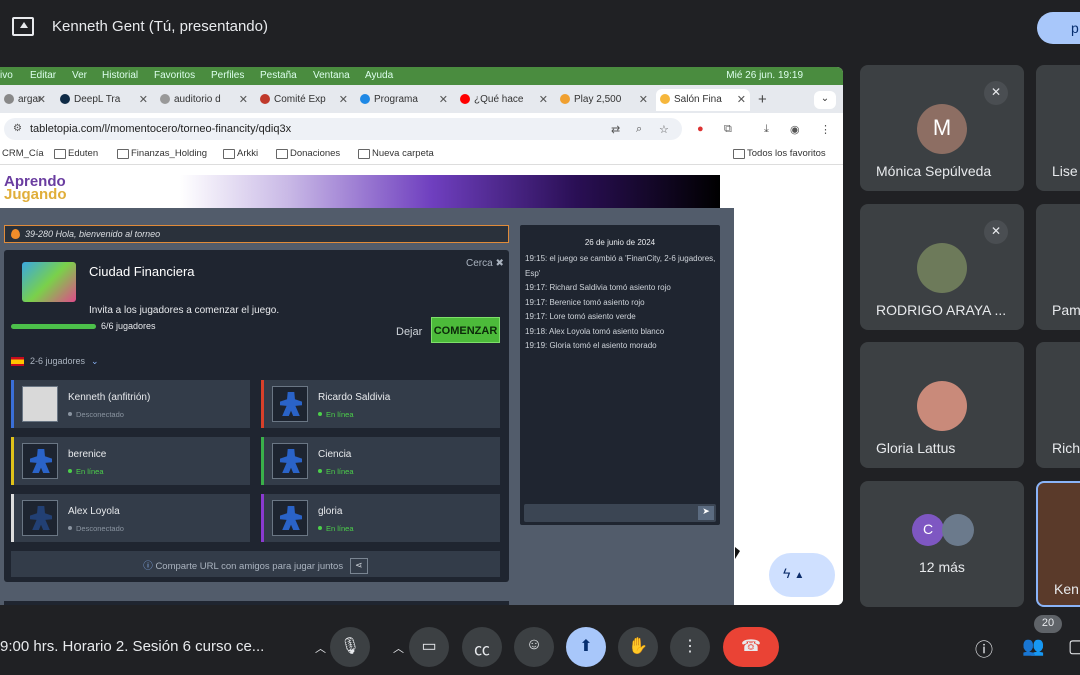 The image size is (1080, 675). What do you see at coordinates (79, 75) in the screenshot?
I see `menu-view: Ver` at bounding box center [79, 75].